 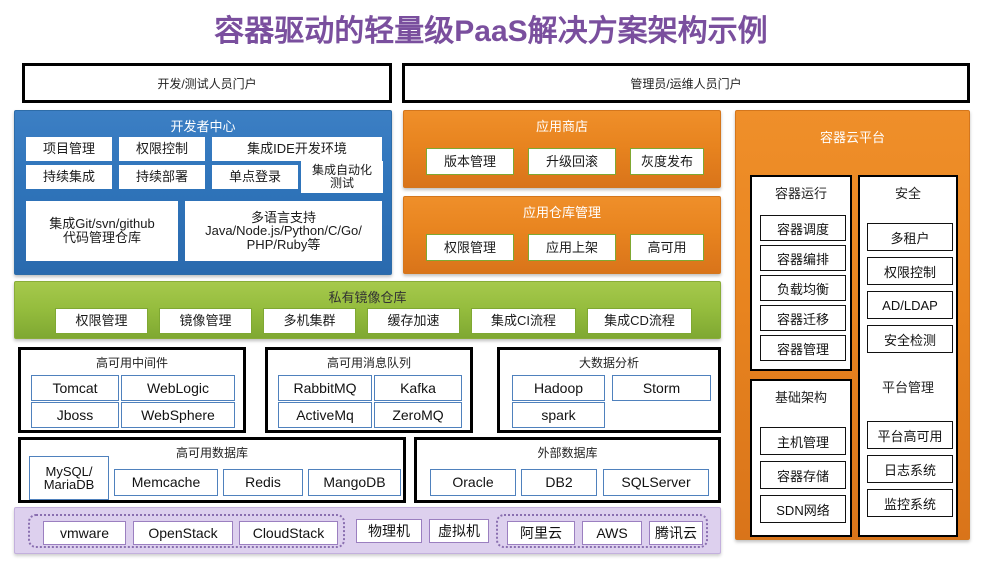 I want to click on hadb-chip-redis: Redis, so click(x=263, y=482).